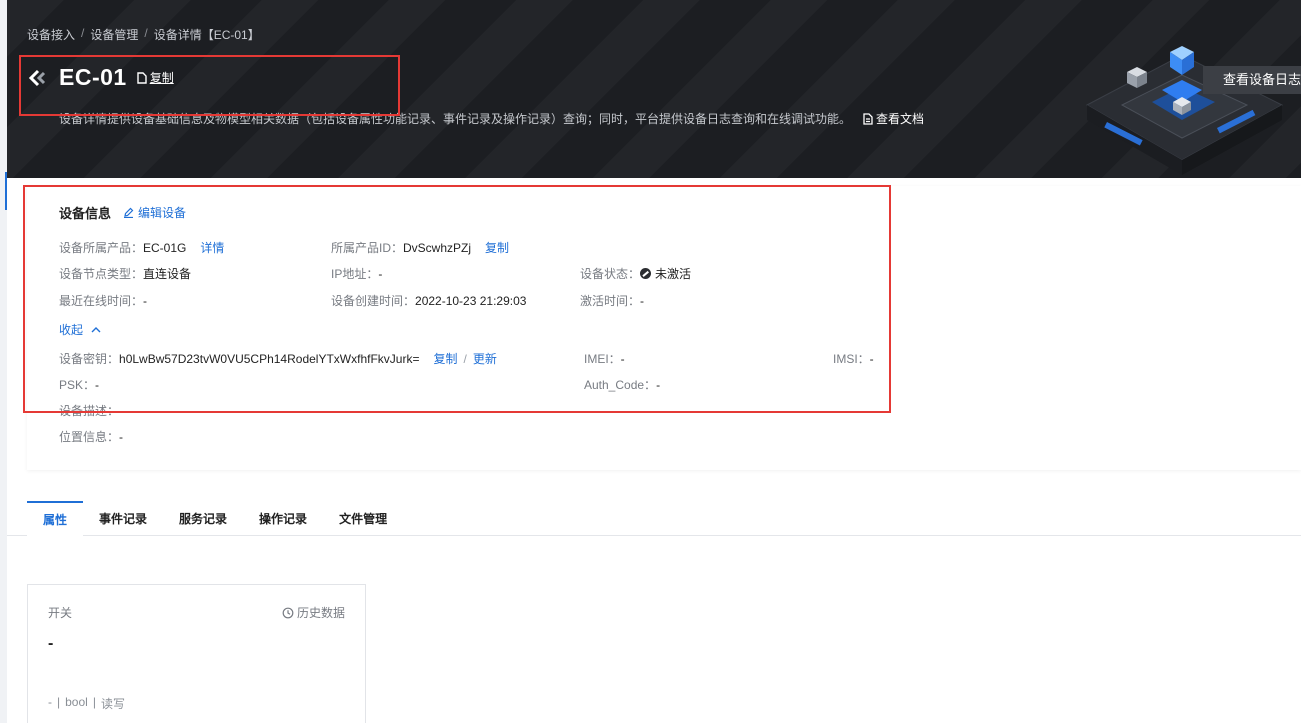 The image size is (1301, 723). What do you see at coordinates (167, 274) in the screenshot?
I see `node-type-value: 直连设备` at bounding box center [167, 274].